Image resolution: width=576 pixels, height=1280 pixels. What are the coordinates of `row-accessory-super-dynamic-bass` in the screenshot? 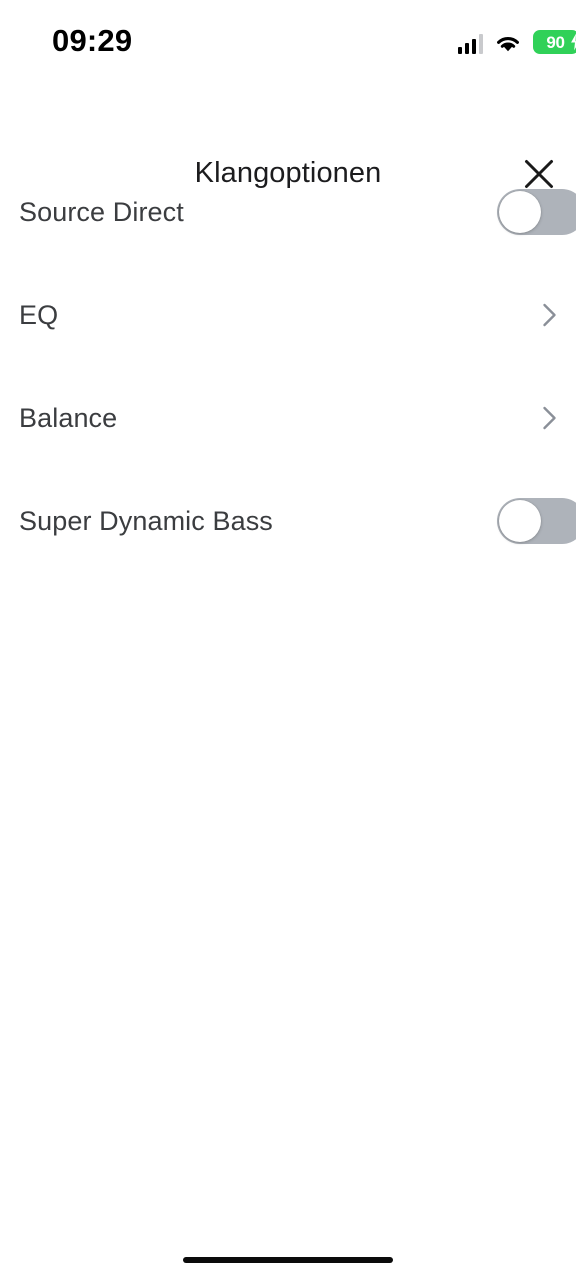 It's located at (536, 520).